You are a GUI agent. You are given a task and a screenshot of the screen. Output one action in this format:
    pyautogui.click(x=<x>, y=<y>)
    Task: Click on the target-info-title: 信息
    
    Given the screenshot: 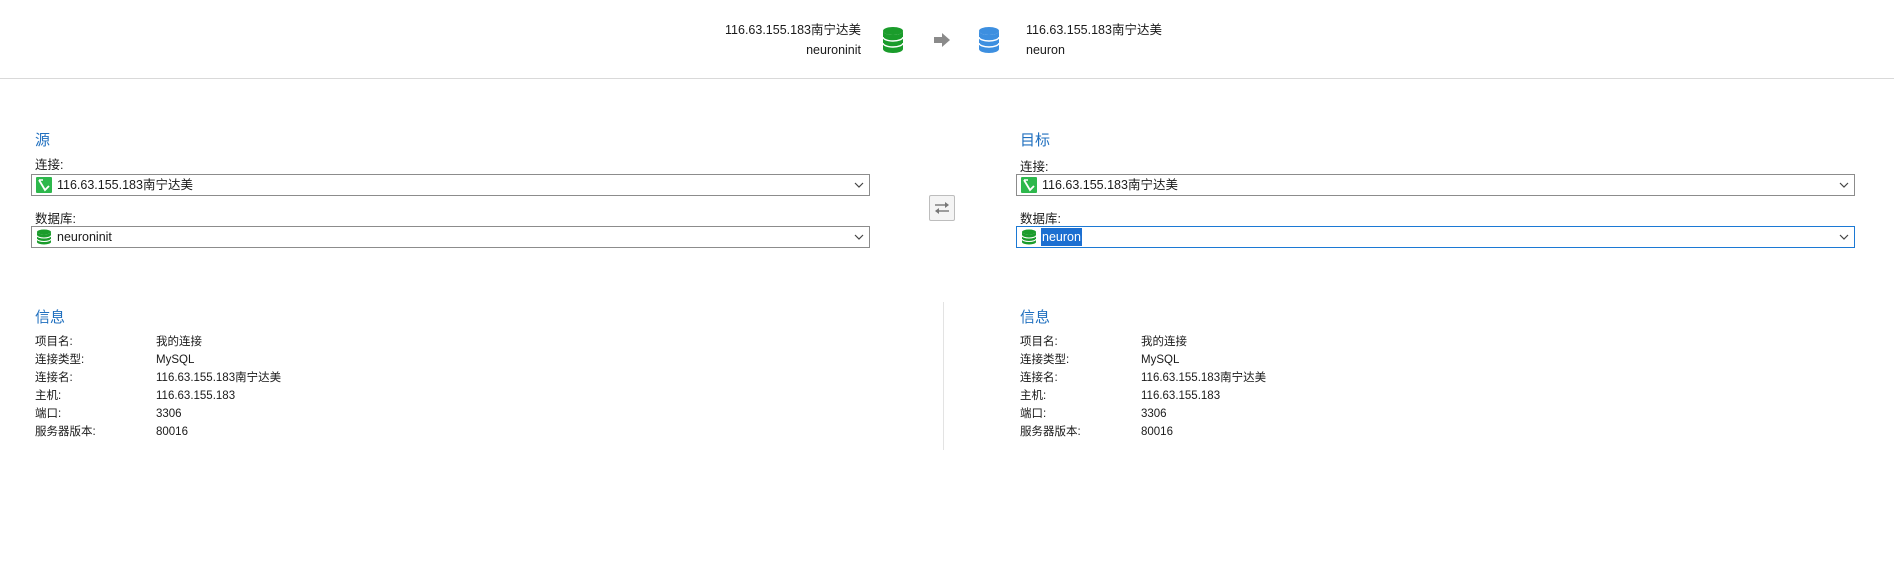 What is the action you would take?
    pyautogui.click(x=1035, y=317)
    